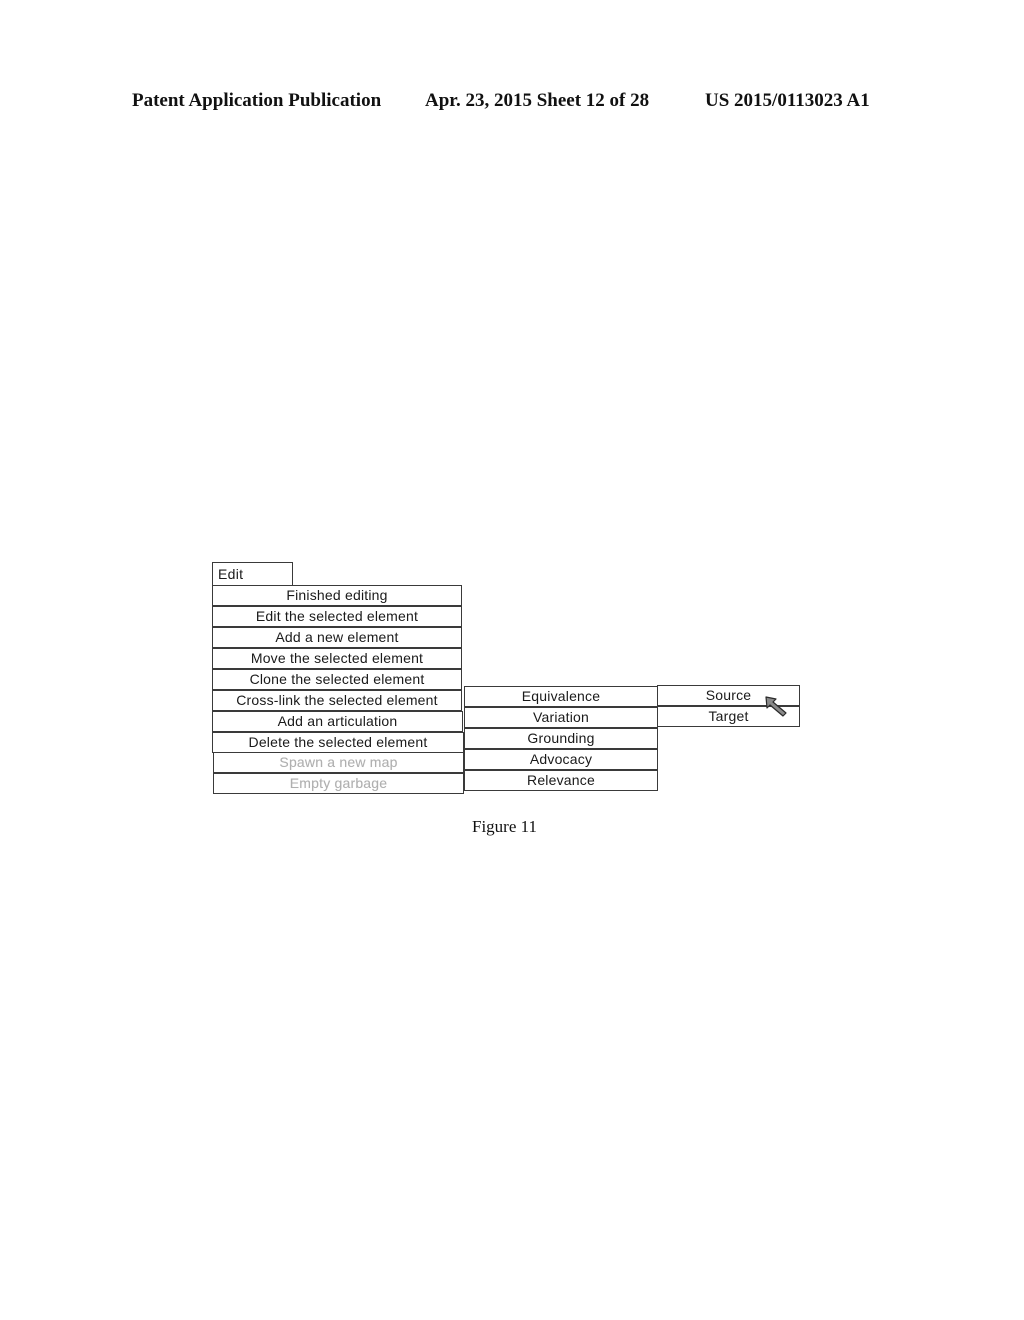 The height and width of the screenshot is (1320, 1024). I want to click on figure-caption: Figure 11, so click(505, 826).